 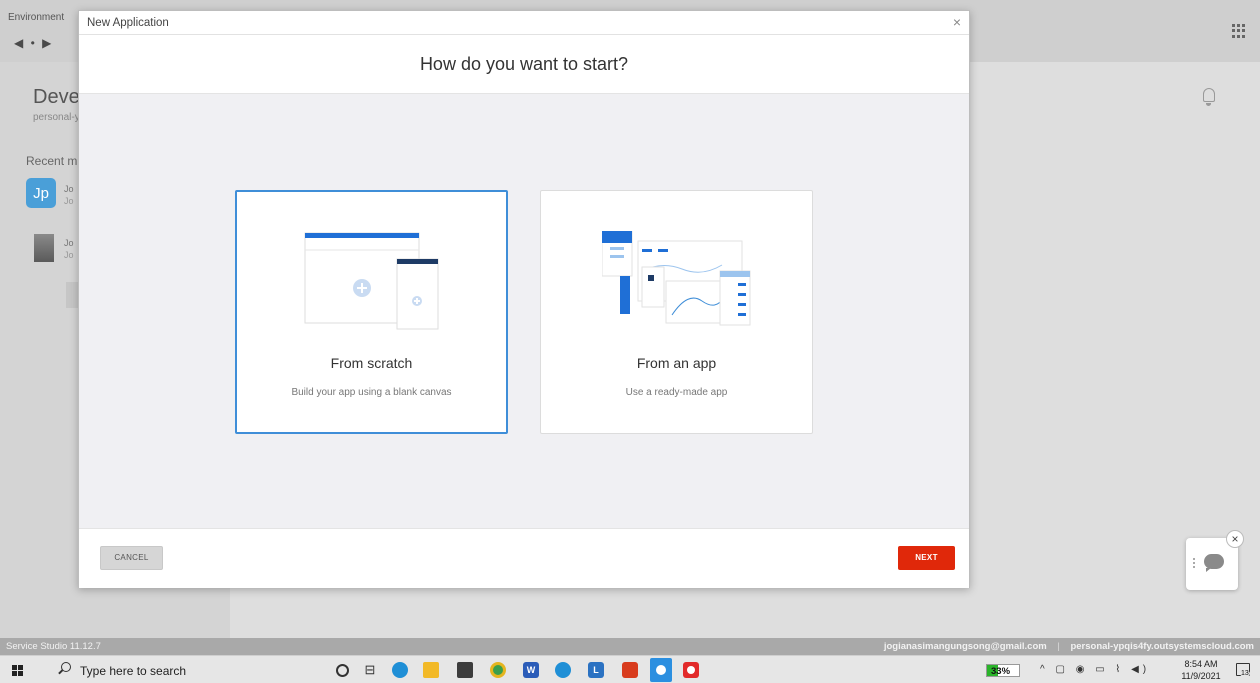 I want to click on clock-date: 11/9/2021, so click(x=1201, y=676).